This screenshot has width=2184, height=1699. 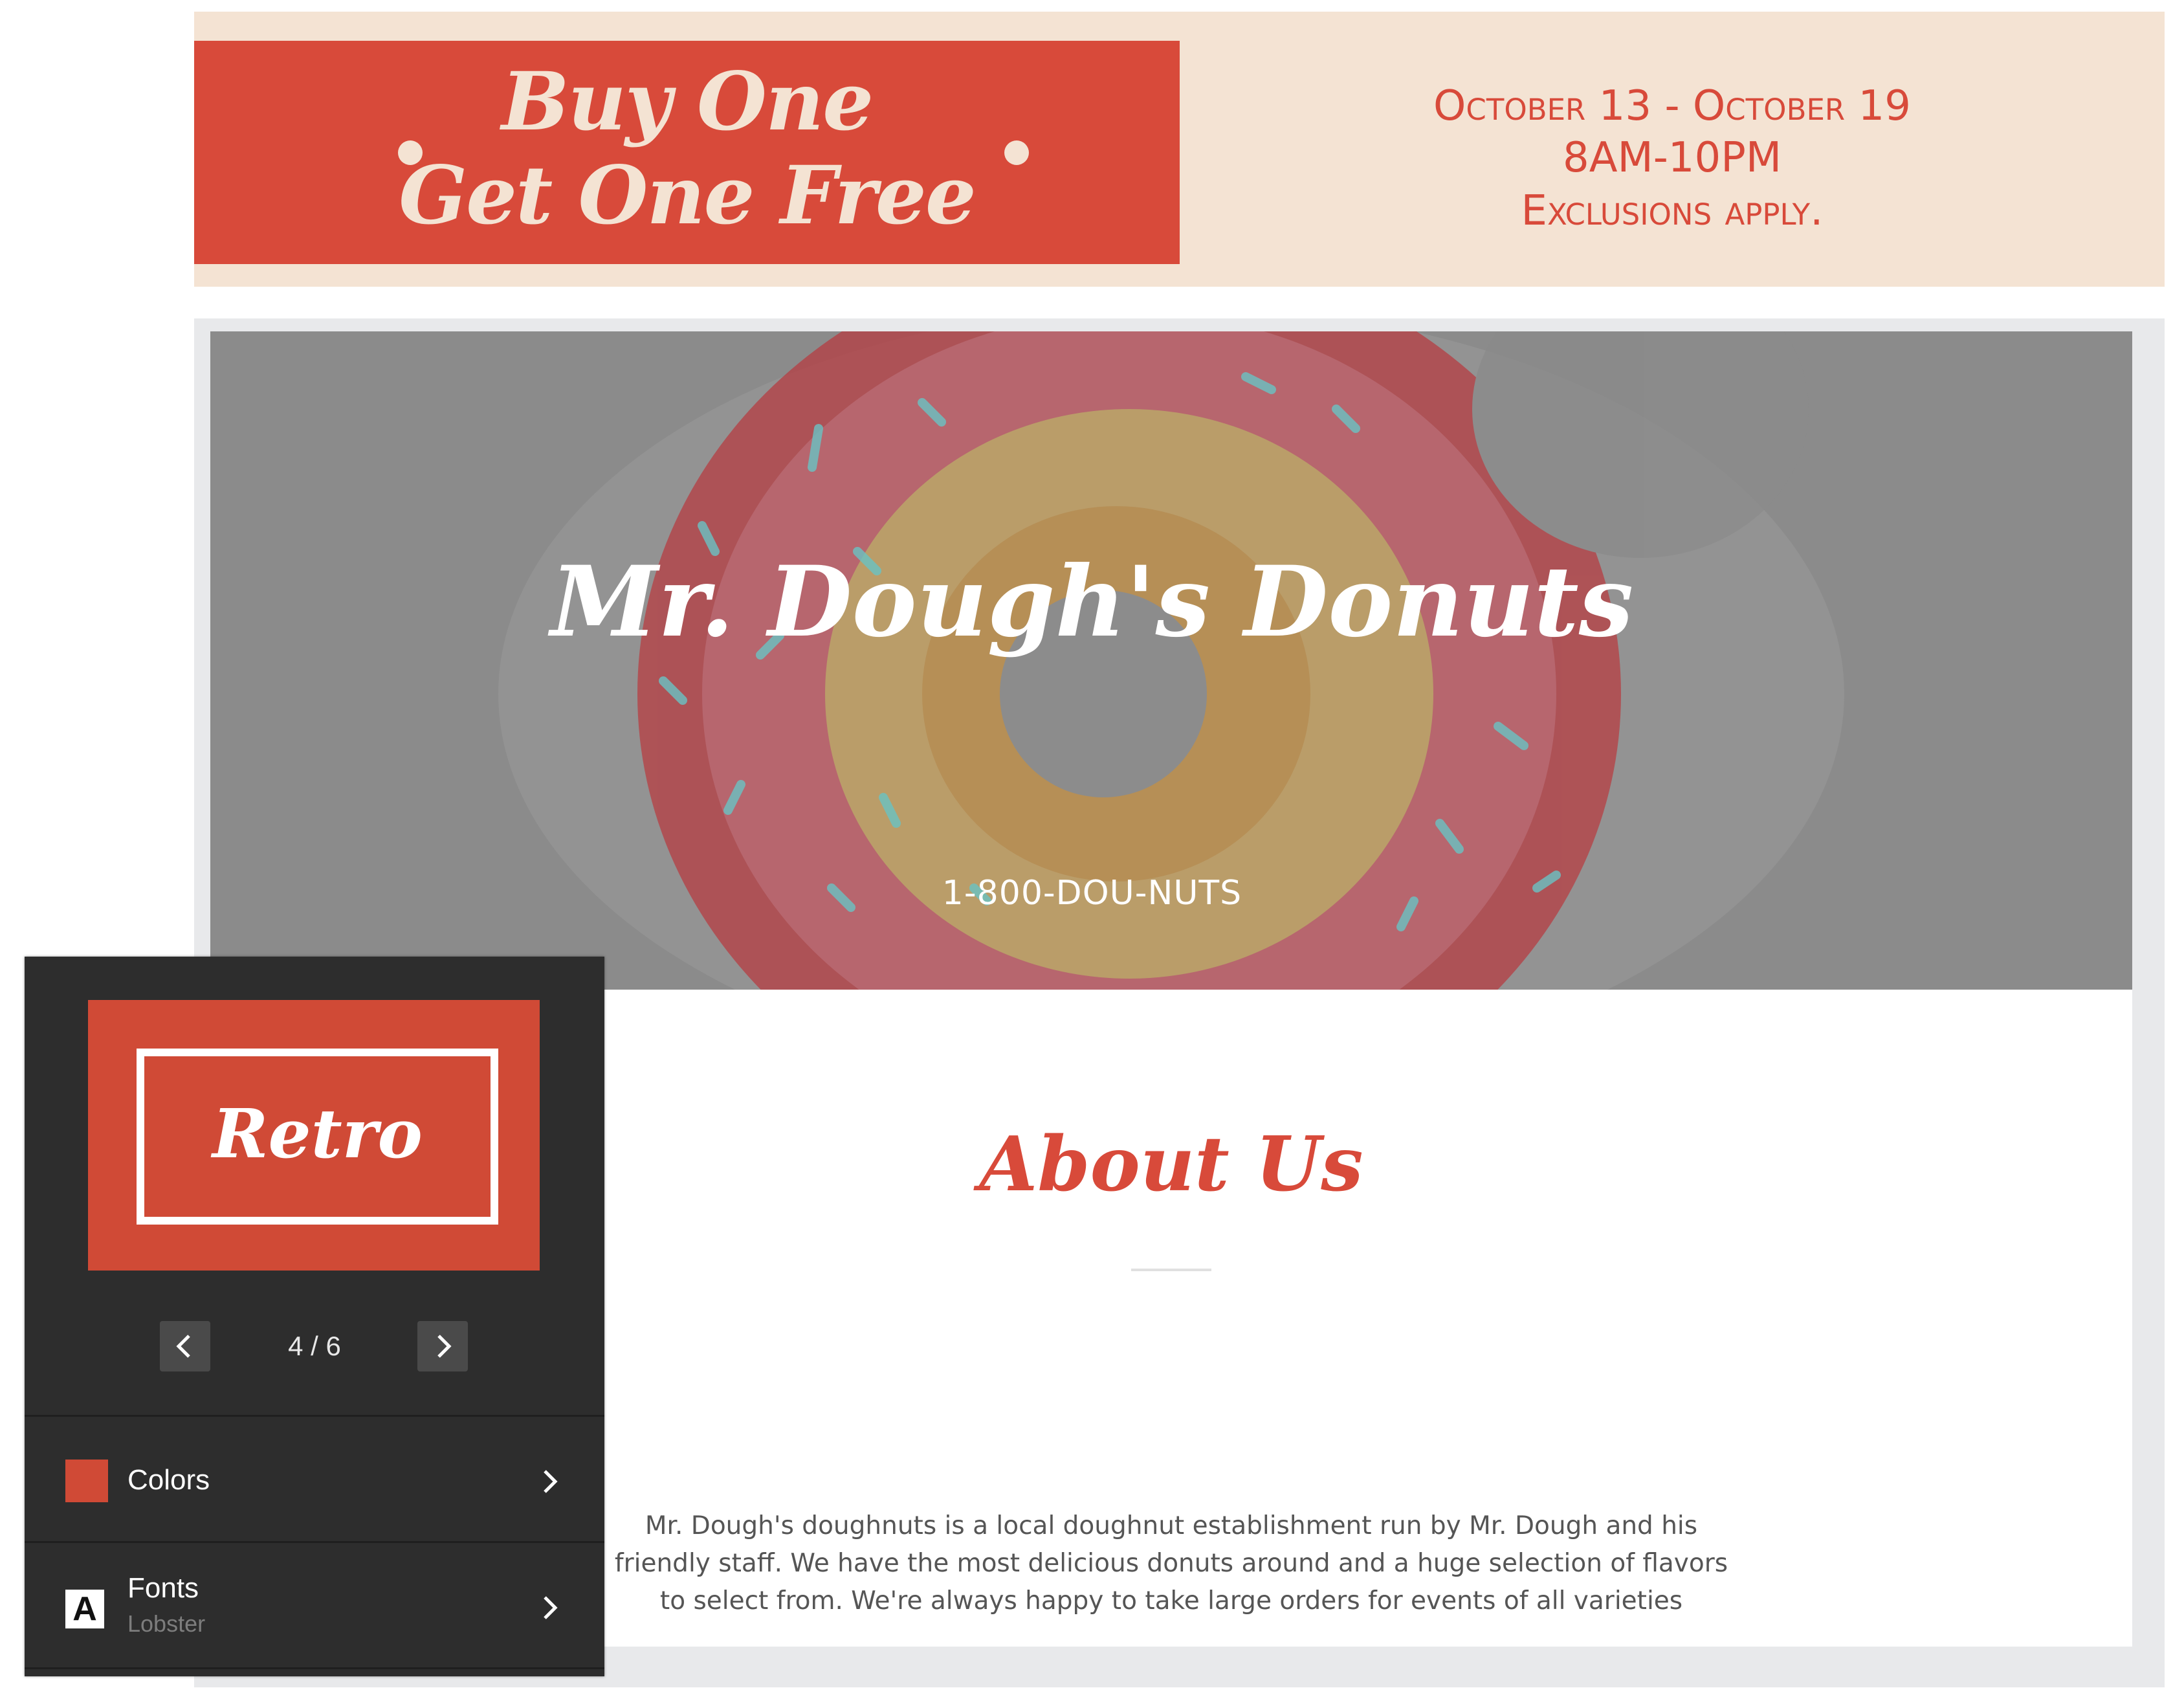 I want to click on theme-preview-frame: Retro, so click(x=317, y=1137).